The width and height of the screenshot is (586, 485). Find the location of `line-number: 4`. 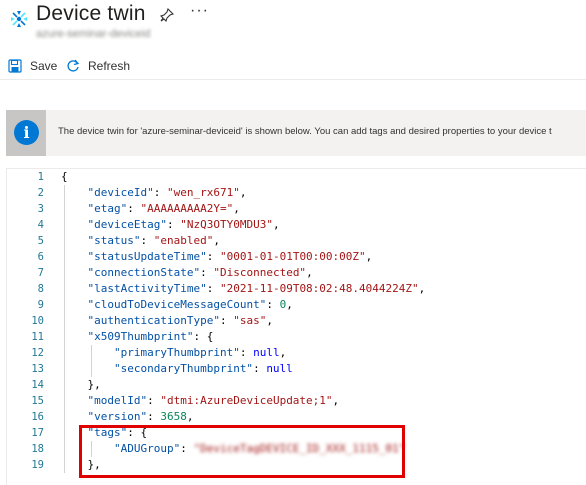

line-number: 4 is located at coordinates (40, 225).